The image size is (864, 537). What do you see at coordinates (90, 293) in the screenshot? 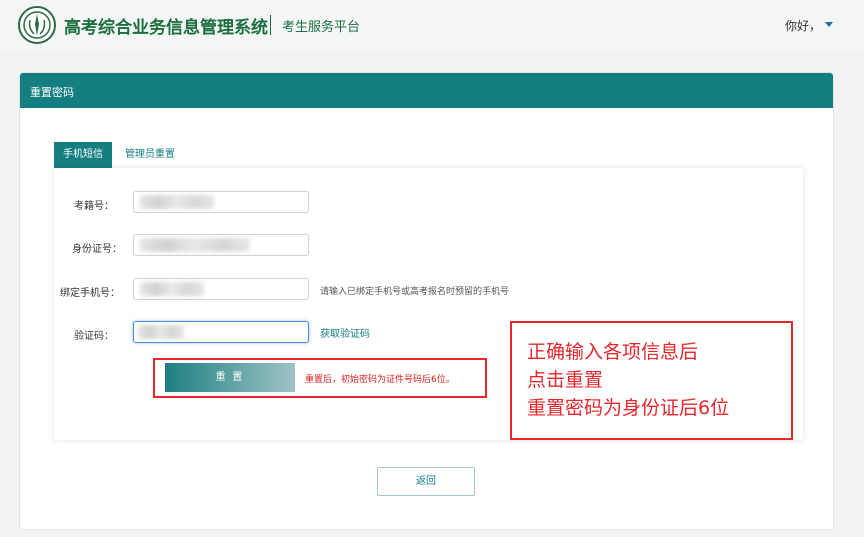
I see `phone-label: 绑定手机号：` at bounding box center [90, 293].